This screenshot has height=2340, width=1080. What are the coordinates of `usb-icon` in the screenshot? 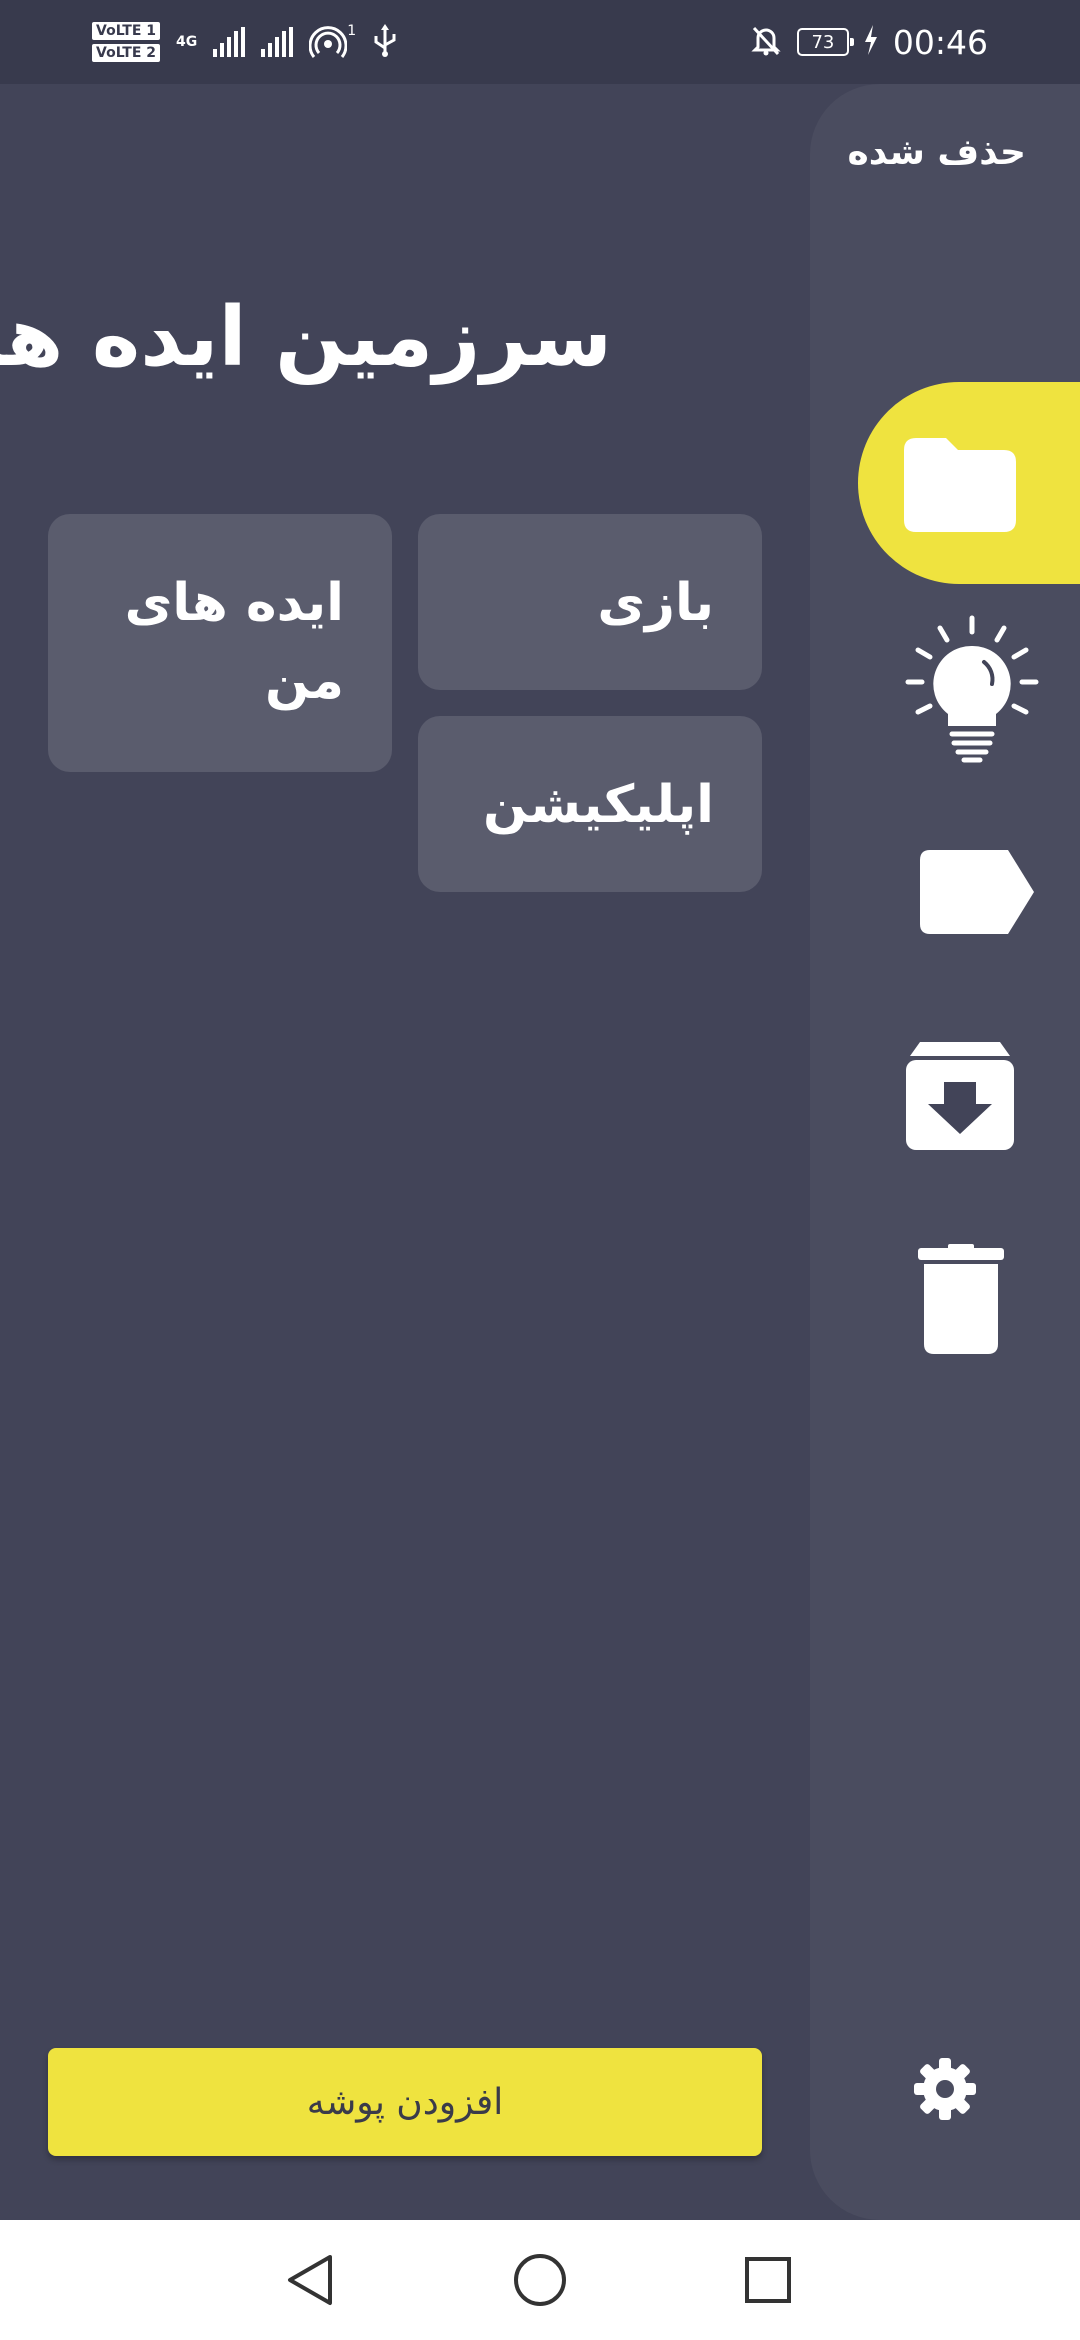 It's located at (385, 42).